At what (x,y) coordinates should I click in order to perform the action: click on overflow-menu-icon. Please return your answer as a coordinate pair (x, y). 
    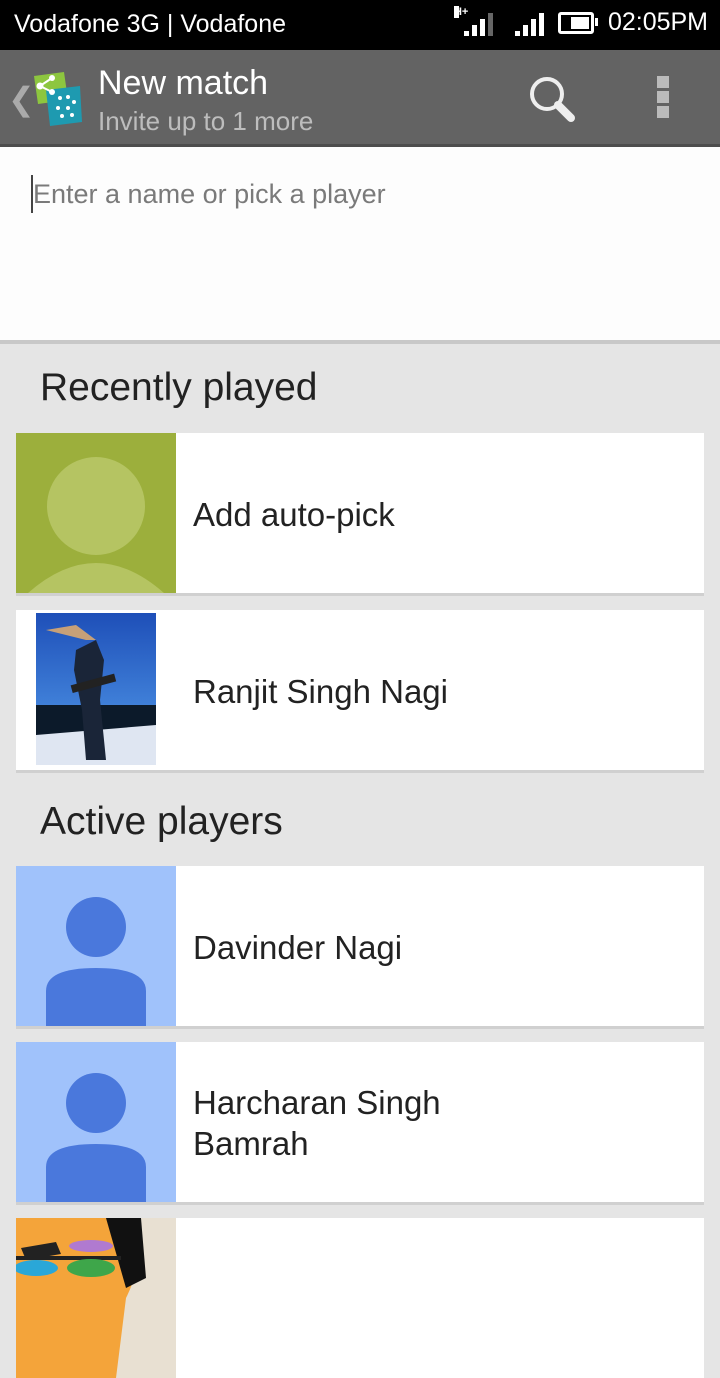
    Looking at the image, I should click on (663, 99).